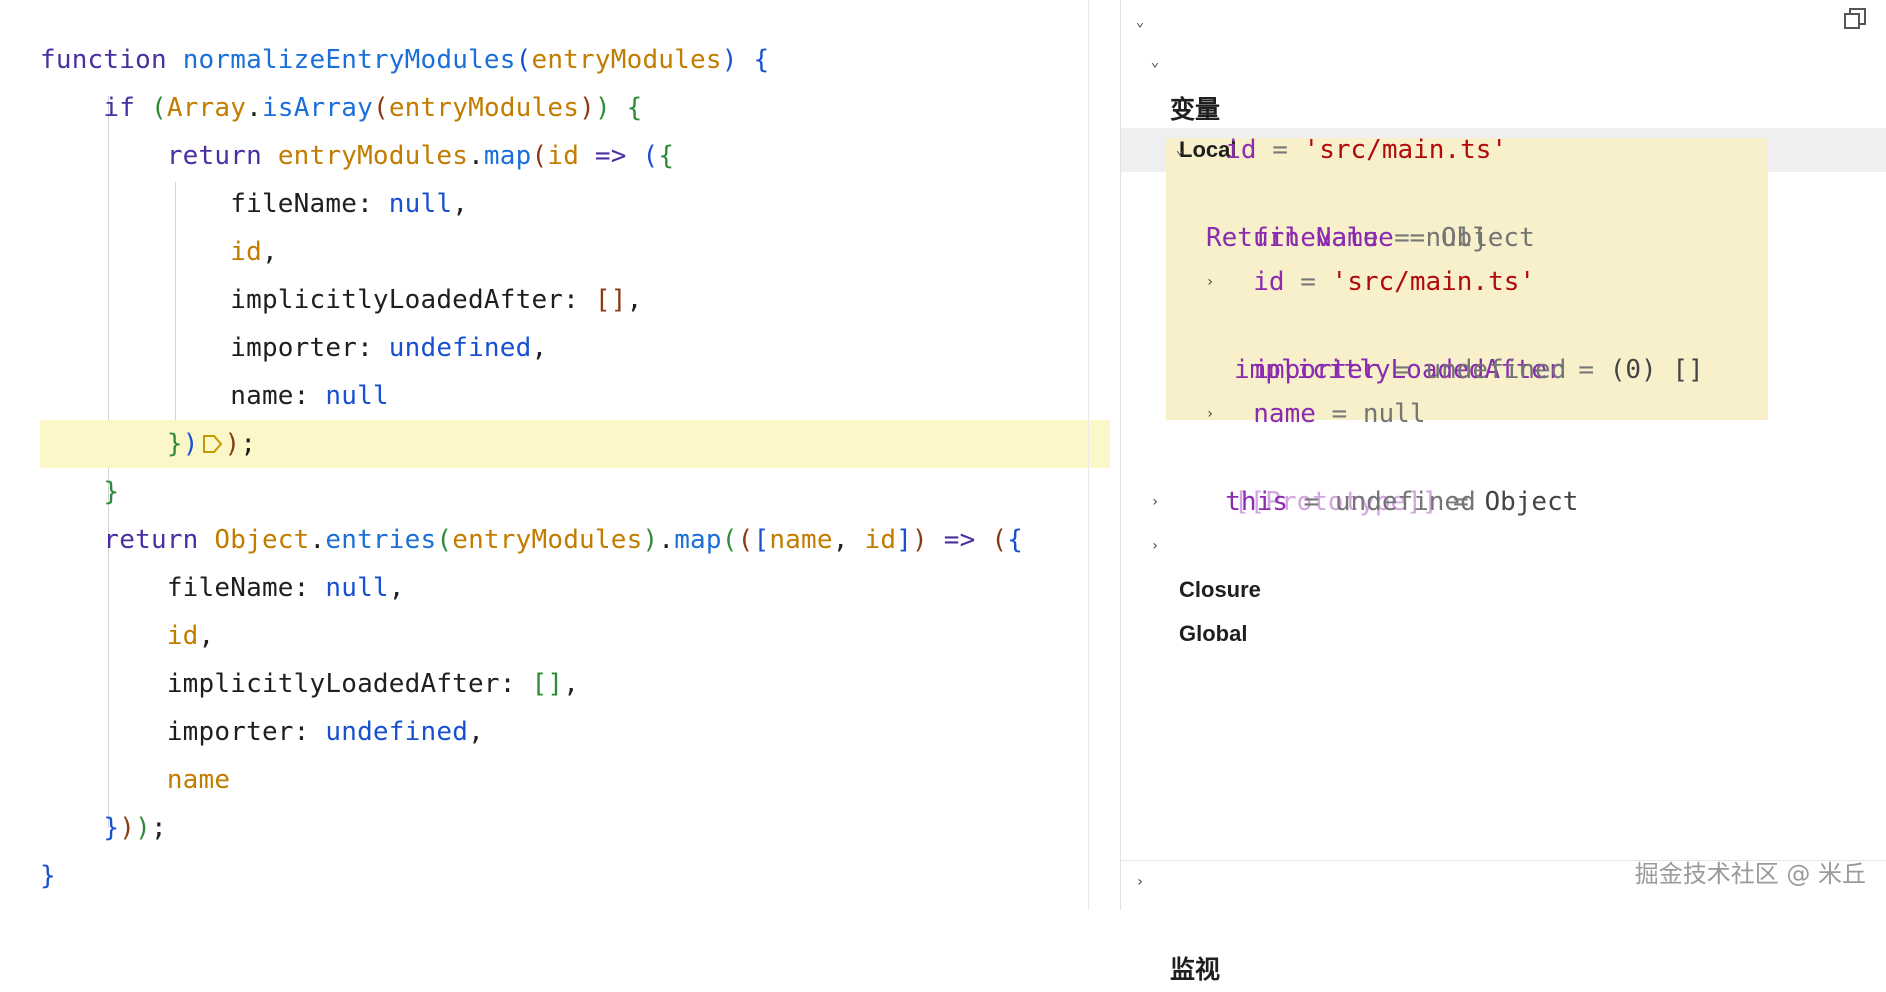  What do you see at coordinates (698, 540) in the screenshot?
I see `code-token: map` at bounding box center [698, 540].